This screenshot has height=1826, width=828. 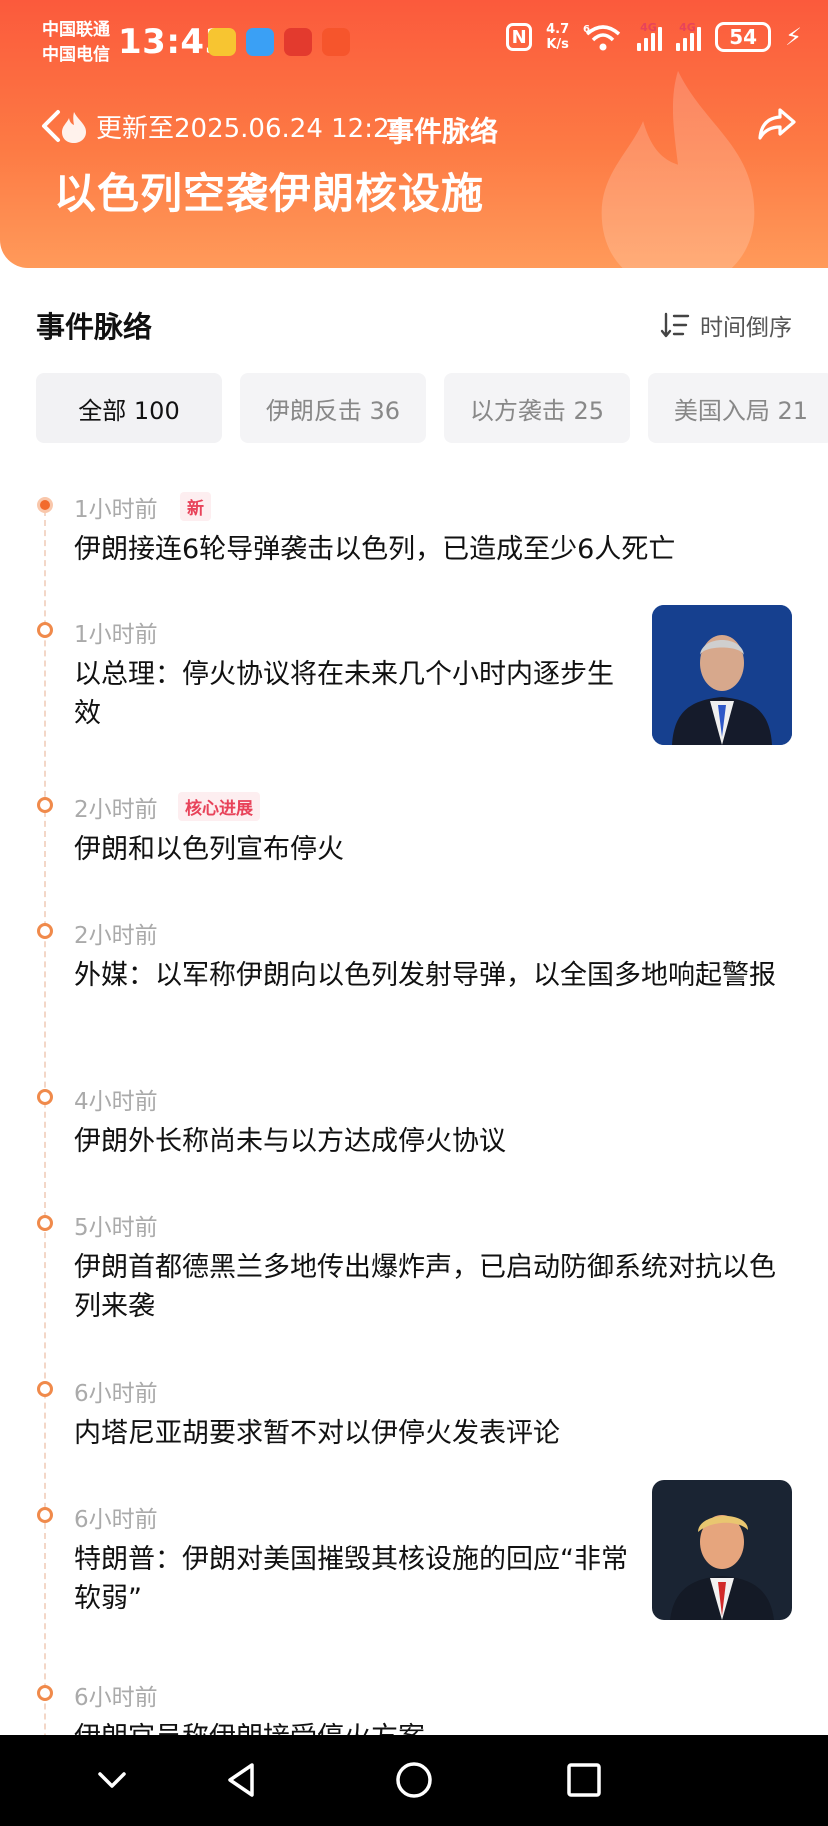 I want to click on chevron-down-icon, so click(x=112, y=1780).